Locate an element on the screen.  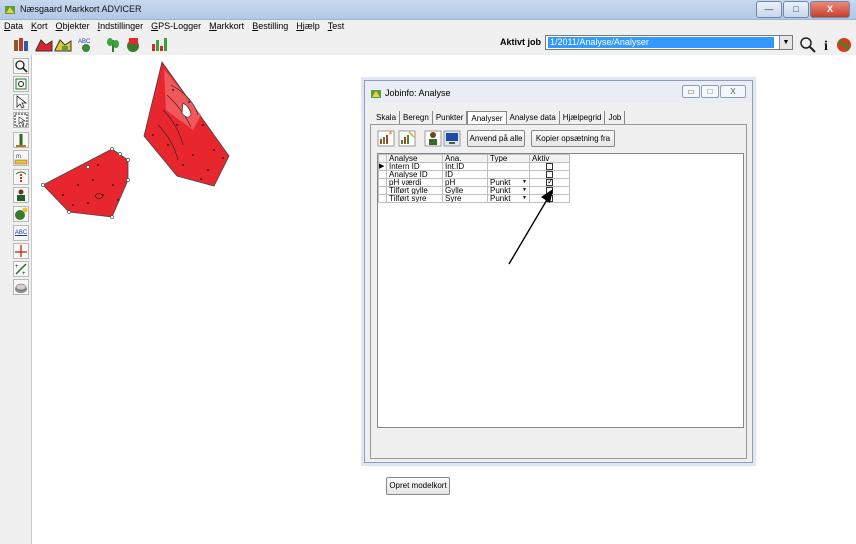
add-analysis-icon is located at coordinates (386, 138).